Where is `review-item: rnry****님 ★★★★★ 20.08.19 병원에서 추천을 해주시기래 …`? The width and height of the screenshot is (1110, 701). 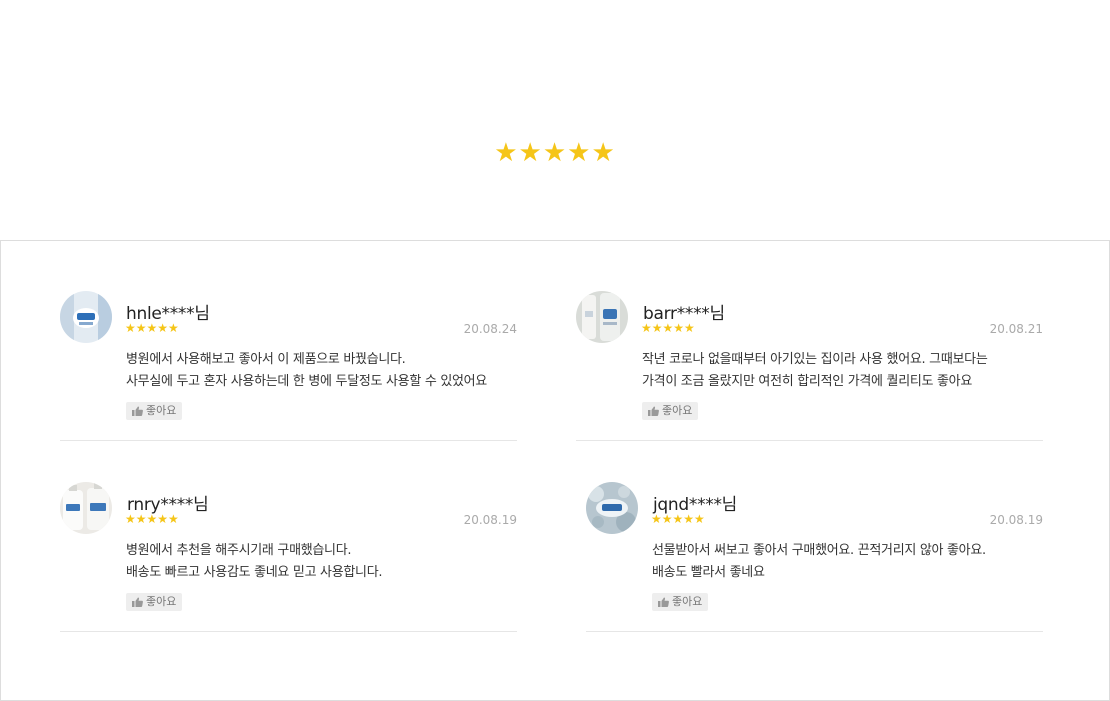
review-item: rnry****님 ★★★★★ 20.08.19 병원에서 추천을 해주시기래 … is located at coordinates (288, 557).